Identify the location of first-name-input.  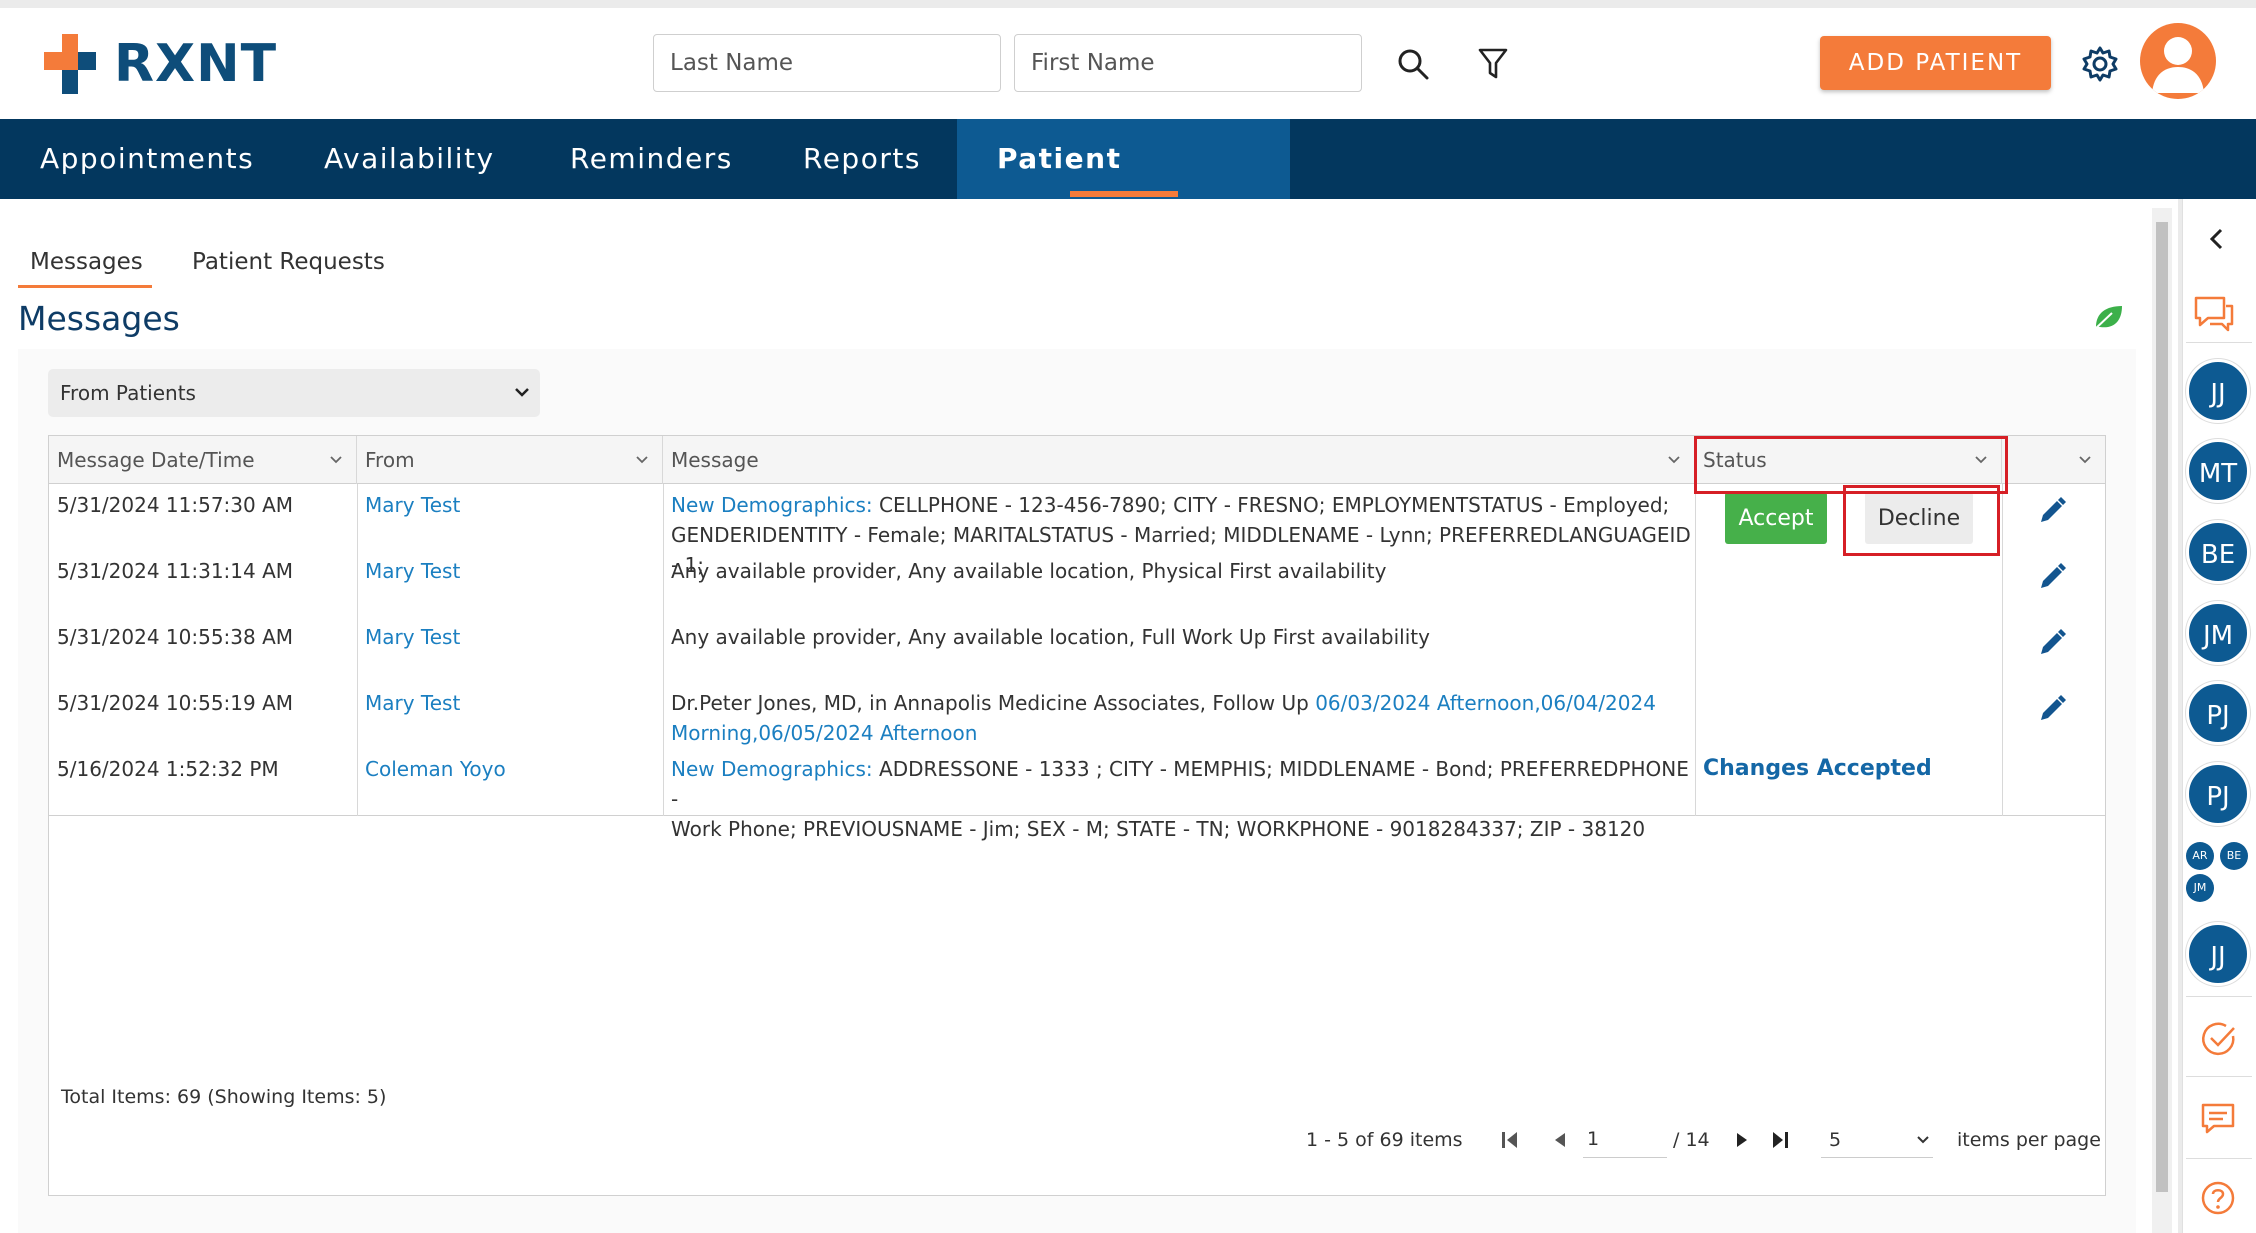
(1188, 63).